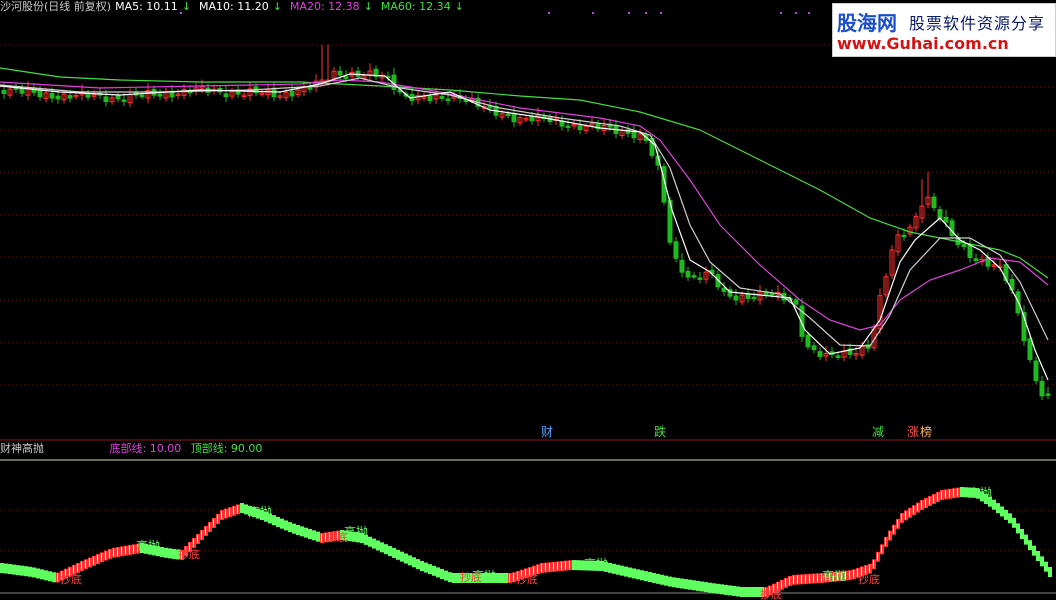 This screenshot has height=600, width=1056. Describe the element at coordinates (867, 23) in the screenshot. I see `watermark-brand: 股海网` at that location.